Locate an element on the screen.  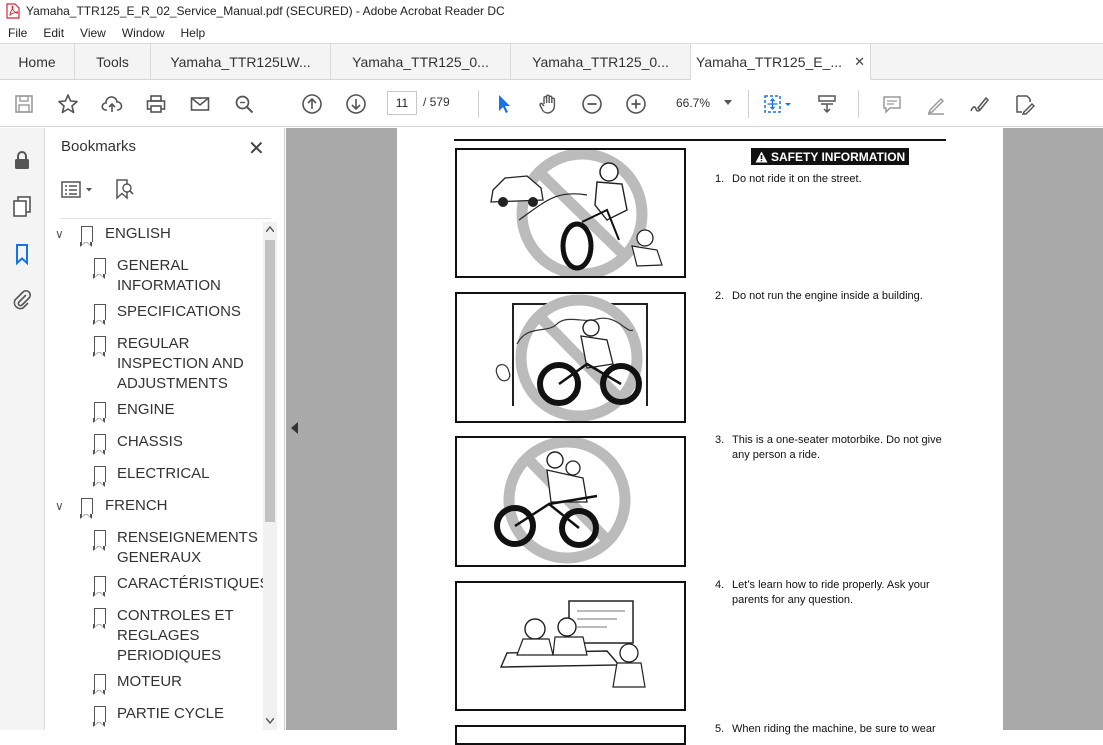
bookmark-moteur: MOTEUR is located at coordinates (137, 683).